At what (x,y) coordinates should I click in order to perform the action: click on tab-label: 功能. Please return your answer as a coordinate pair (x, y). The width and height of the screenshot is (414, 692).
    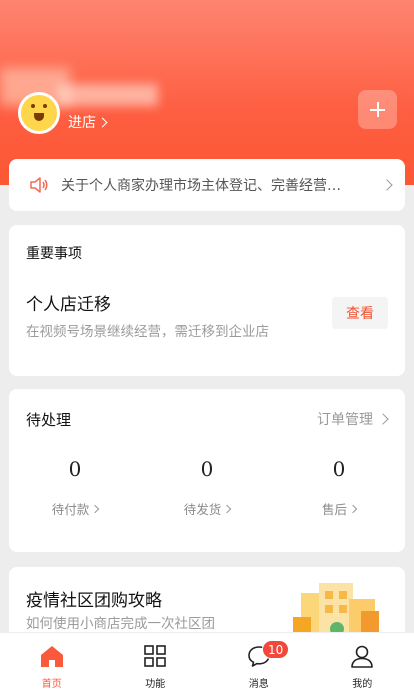
    Looking at the image, I should click on (155, 684).